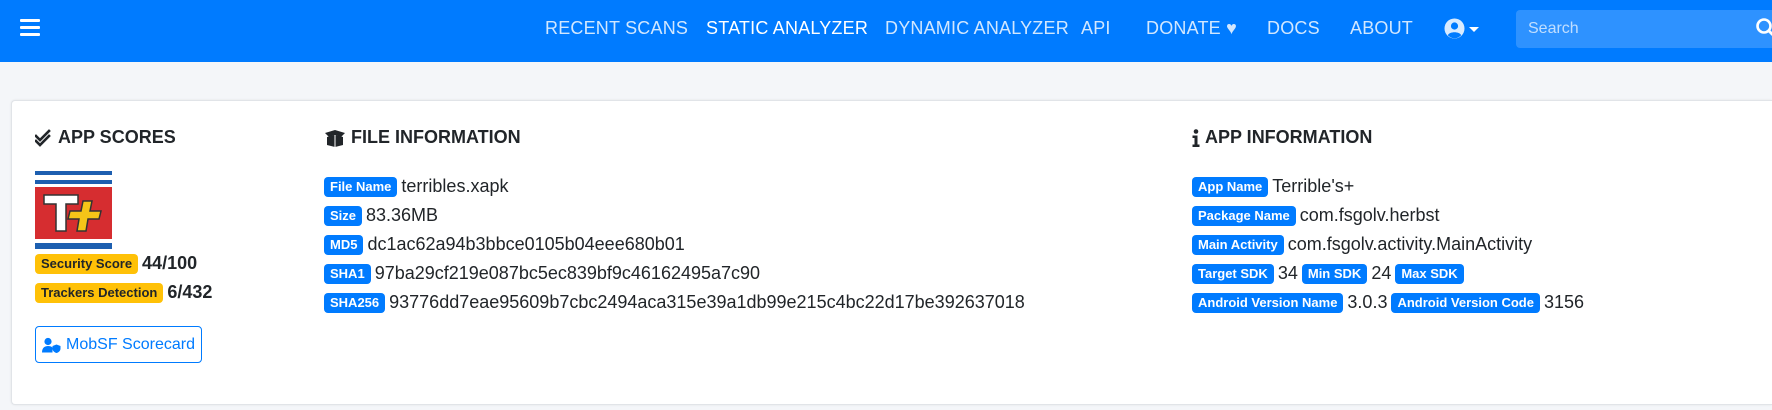  What do you see at coordinates (130, 344) in the screenshot?
I see `scorecard-button-label: MobSF Scorecard` at bounding box center [130, 344].